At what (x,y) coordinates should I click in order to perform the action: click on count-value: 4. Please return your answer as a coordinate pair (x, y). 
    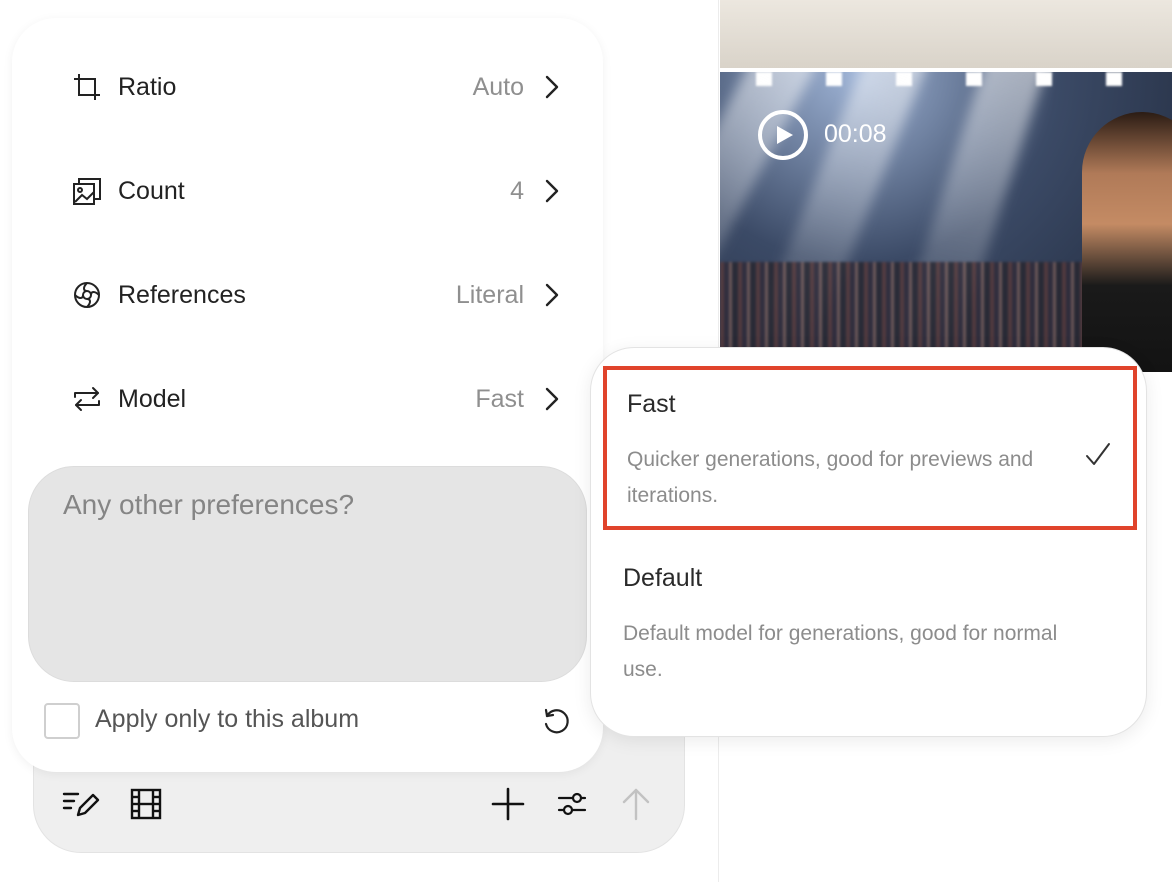
    Looking at the image, I should click on (517, 190).